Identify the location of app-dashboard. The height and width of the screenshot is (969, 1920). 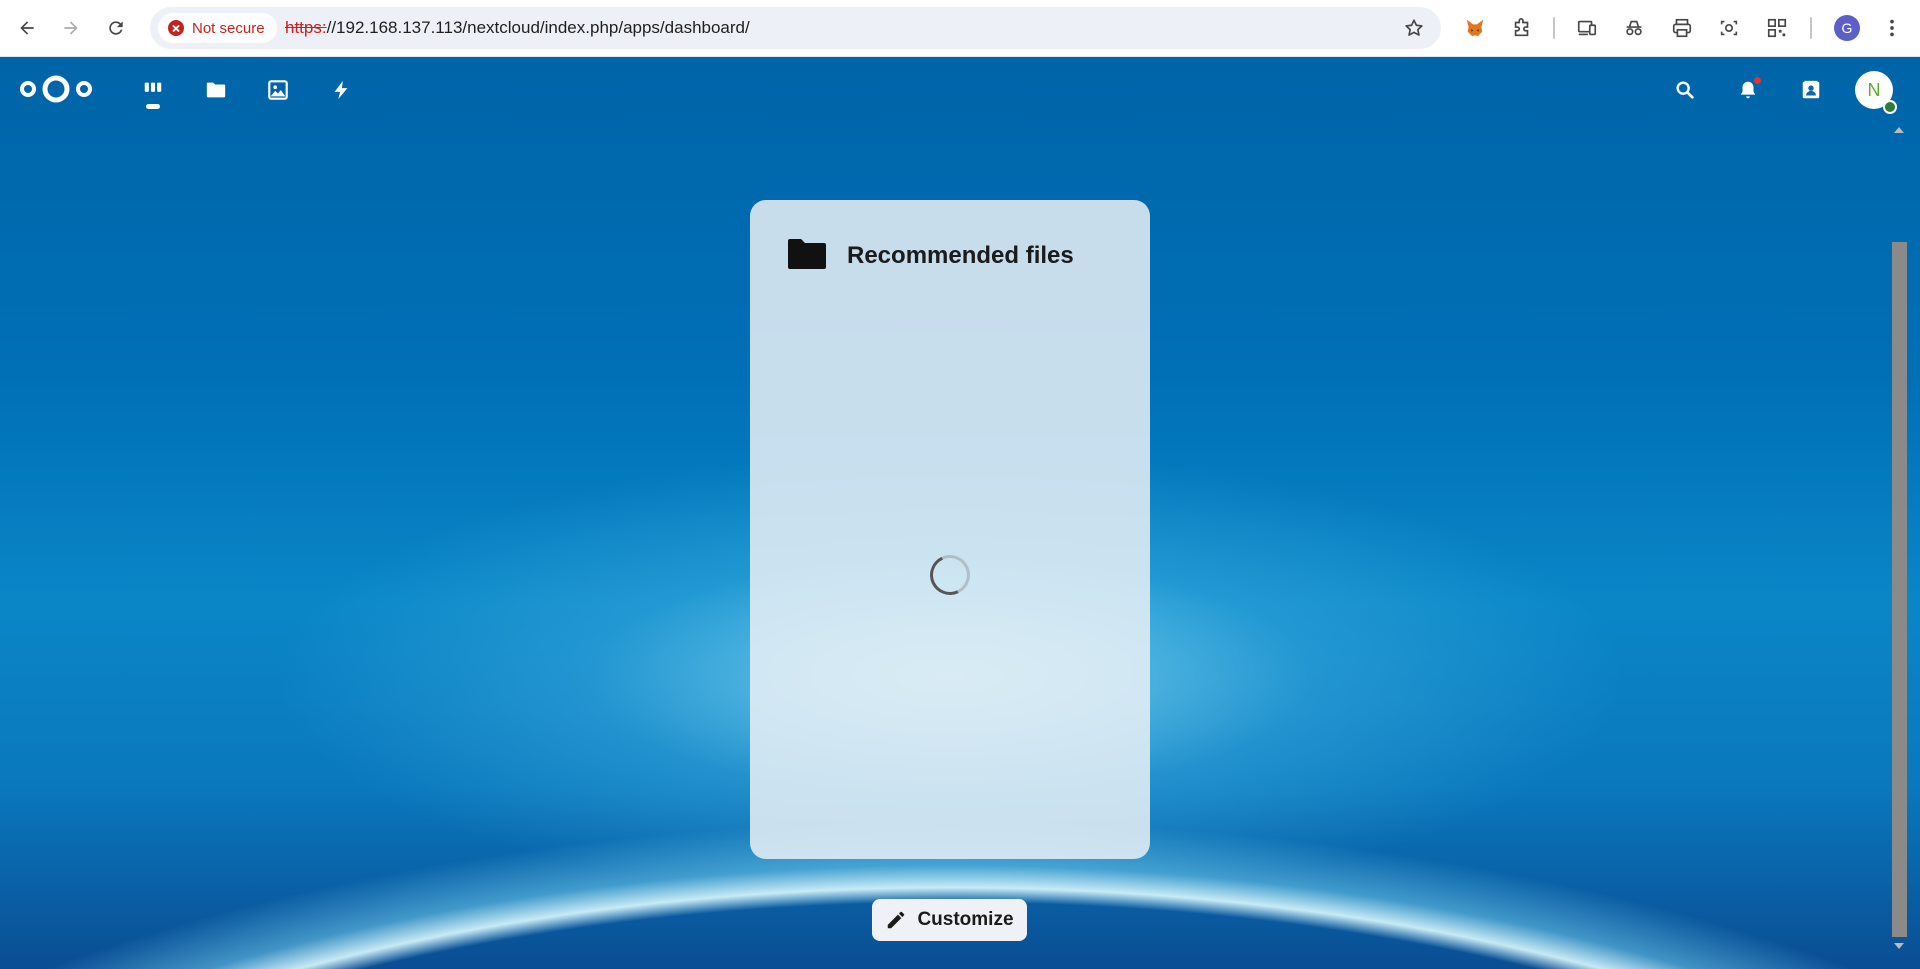
(153, 90).